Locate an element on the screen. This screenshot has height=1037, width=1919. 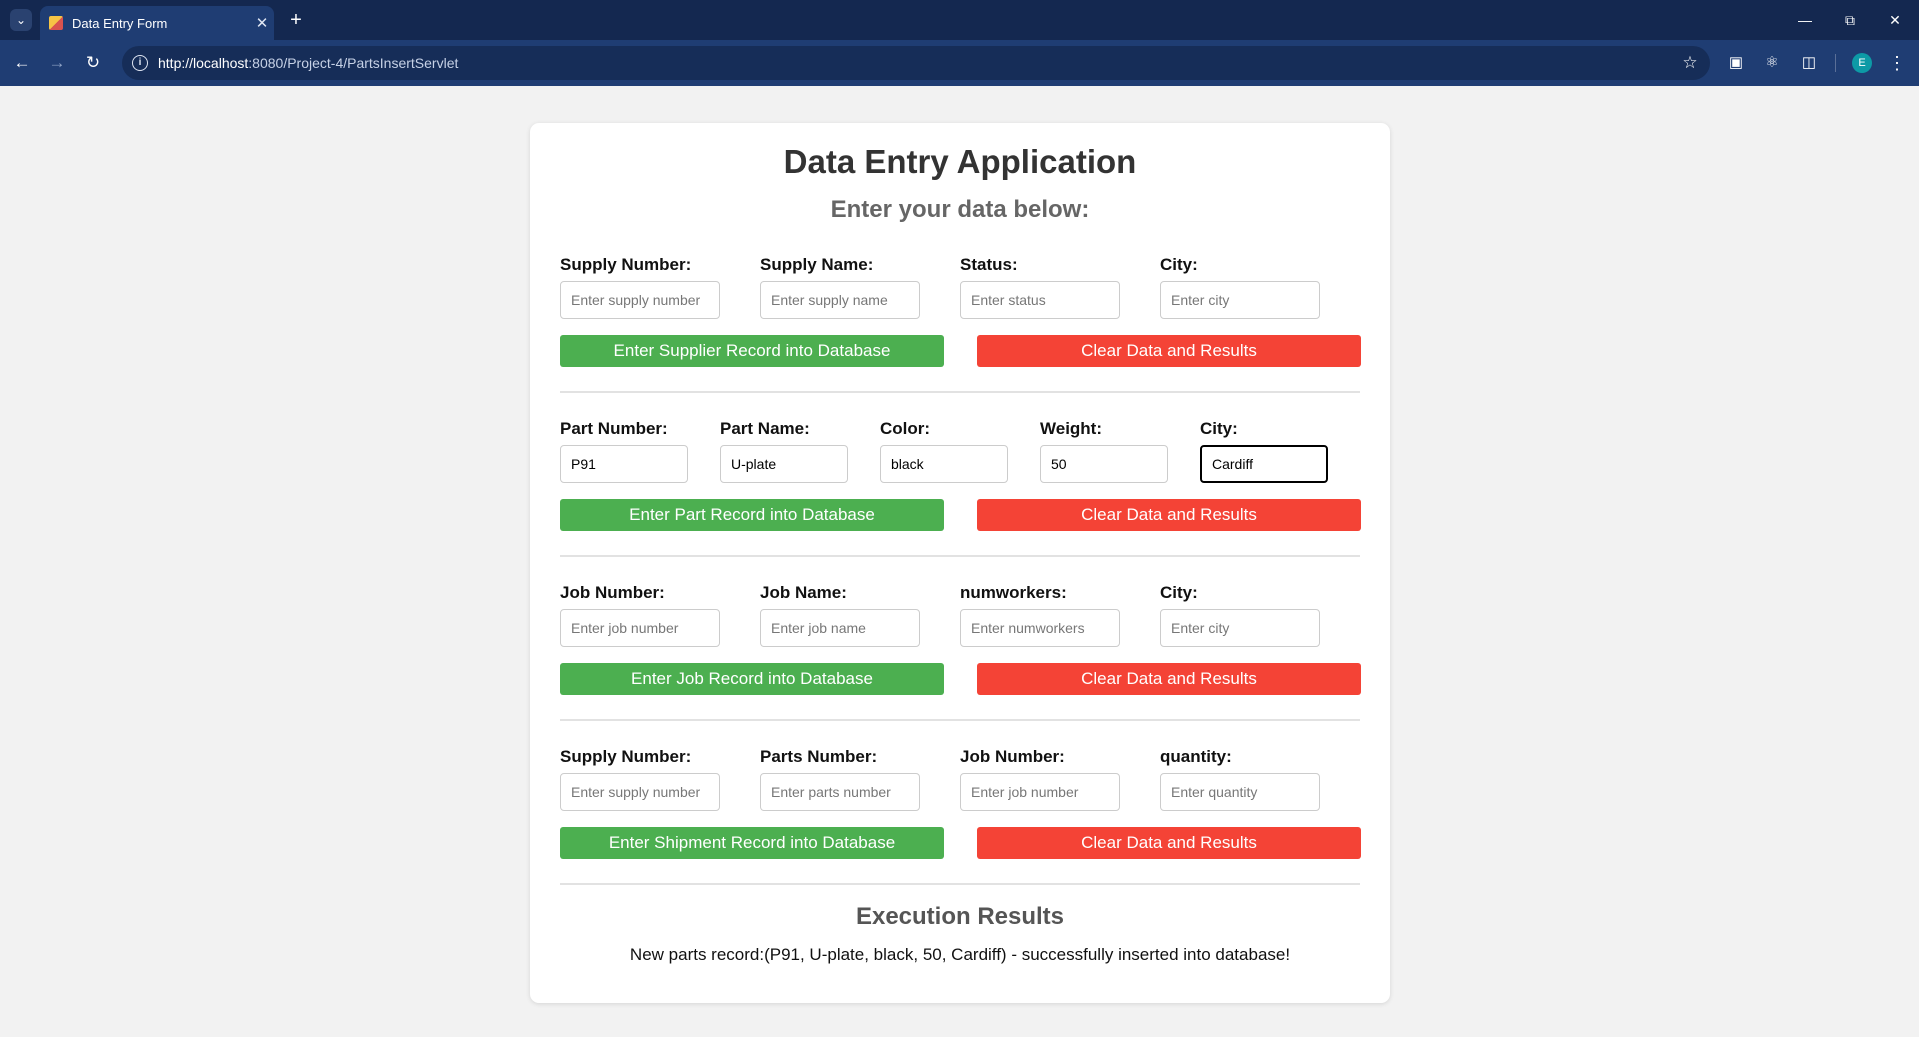
supplier-name-field: Supply Name: is located at coordinates (840, 287).